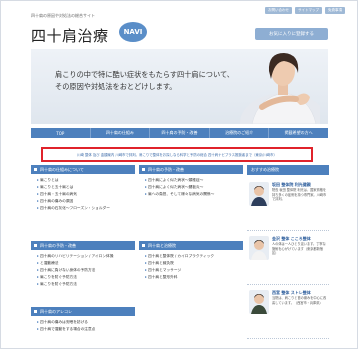  I want to click on sidebar-header: おすすめ治療院, so click(288, 170).